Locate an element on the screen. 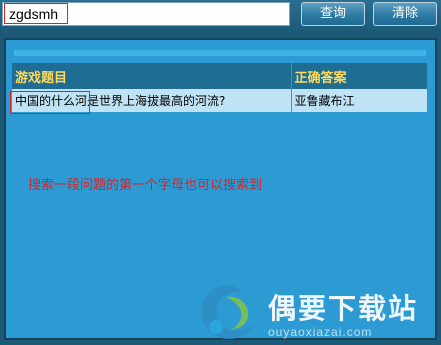 This screenshot has height=345, width=441. search-hint-text: 搜索一段问题的第一个字母也可以搜索到 is located at coordinates (145, 185).